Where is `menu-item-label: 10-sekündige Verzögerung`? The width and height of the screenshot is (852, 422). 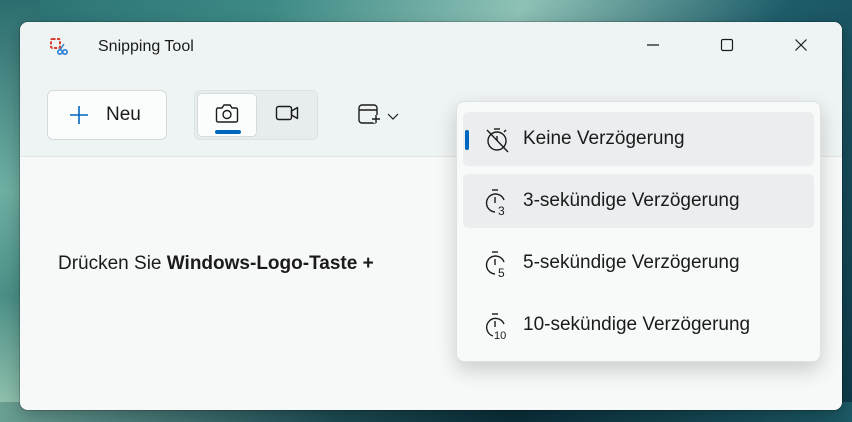 menu-item-label: 10-sekündige Verzögerung is located at coordinates (637, 324).